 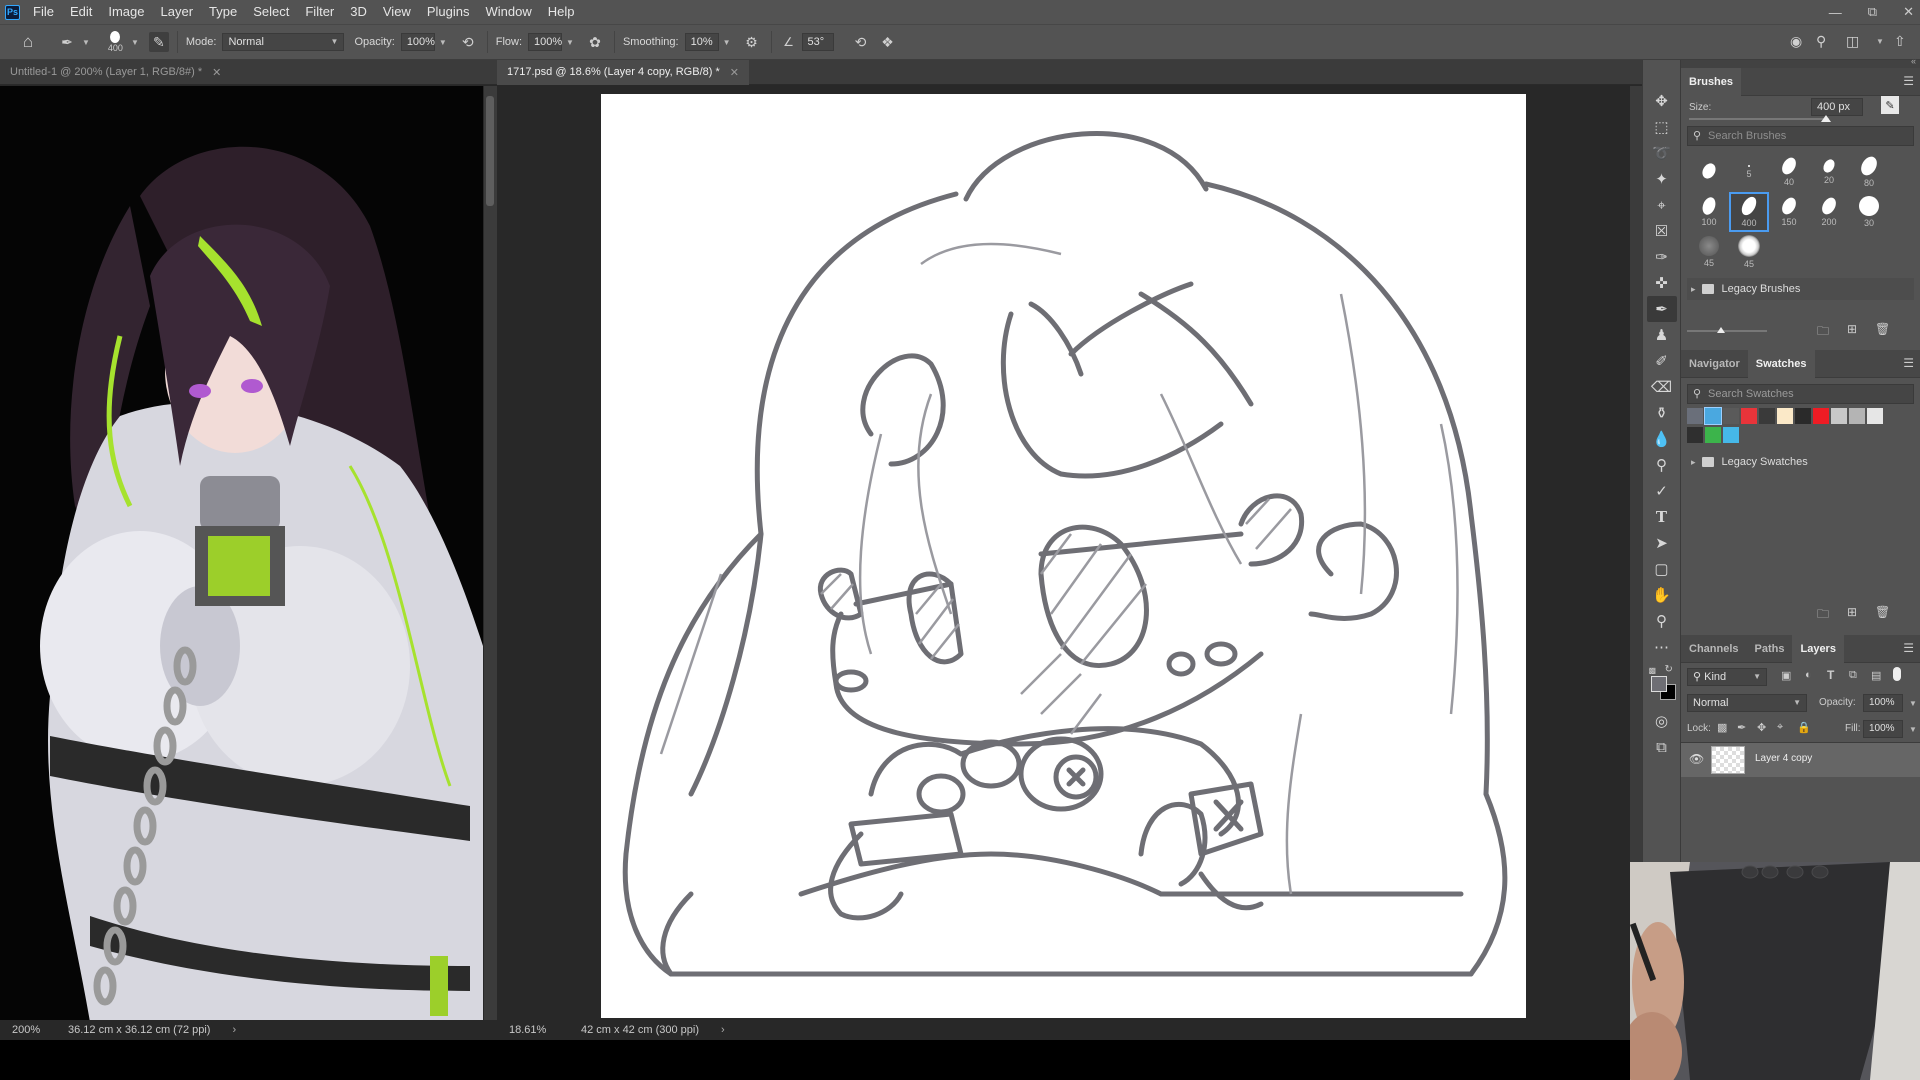 What do you see at coordinates (1780, 727) in the screenshot?
I see `lock-artboard-icon: ⌖` at bounding box center [1780, 727].